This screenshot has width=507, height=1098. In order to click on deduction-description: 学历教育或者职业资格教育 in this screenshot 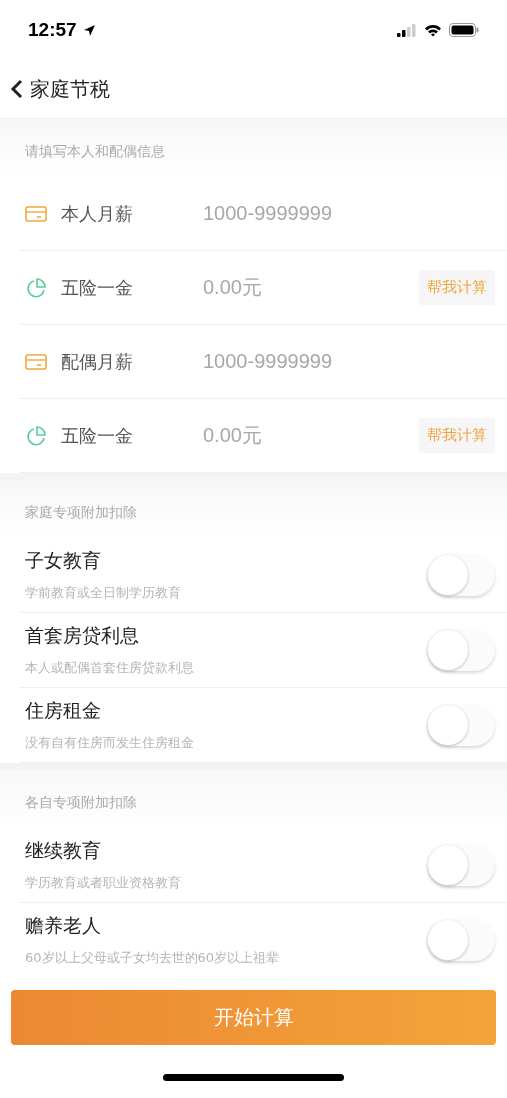, I will do `click(103, 883)`.